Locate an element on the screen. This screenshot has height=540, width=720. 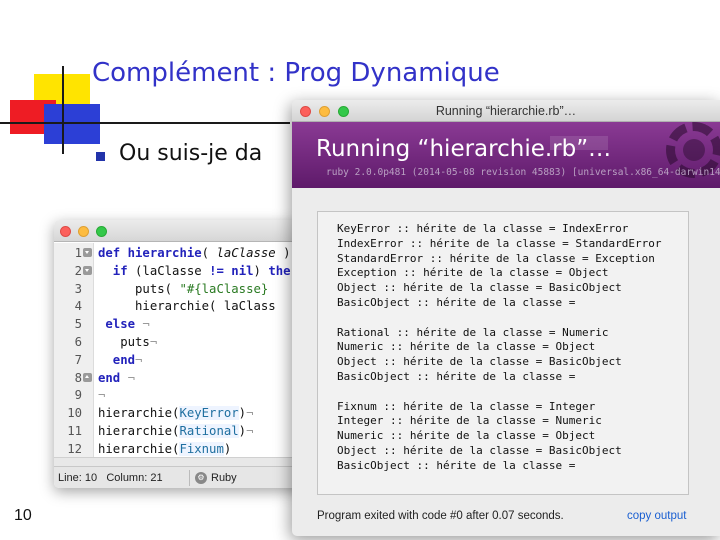
line-number: 1 is located at coordinates (78, 253).